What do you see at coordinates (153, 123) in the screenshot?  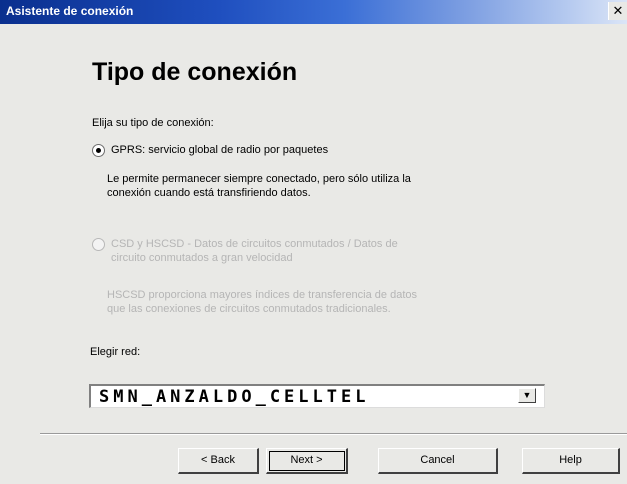 I see `connection-type-prompt: Elija su tipo de conexión:` at bounding box center [153, 123].